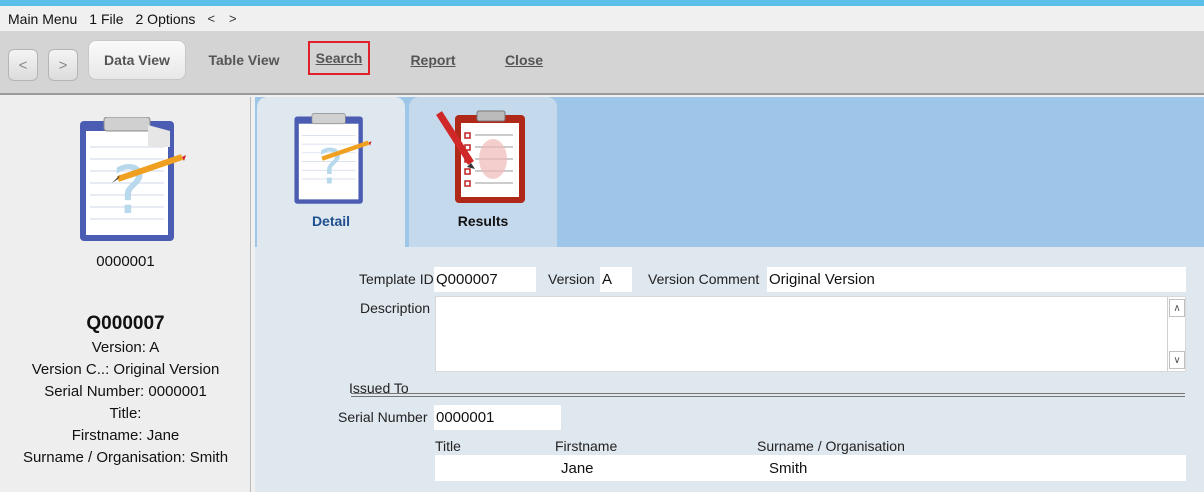 The image size is (1204, 492). What do you see at coordinates (602, 18) in the screenshot?
I see `menu-bar: Main Menu 1 File 2 Options < >` at bounding box center [602, 18].